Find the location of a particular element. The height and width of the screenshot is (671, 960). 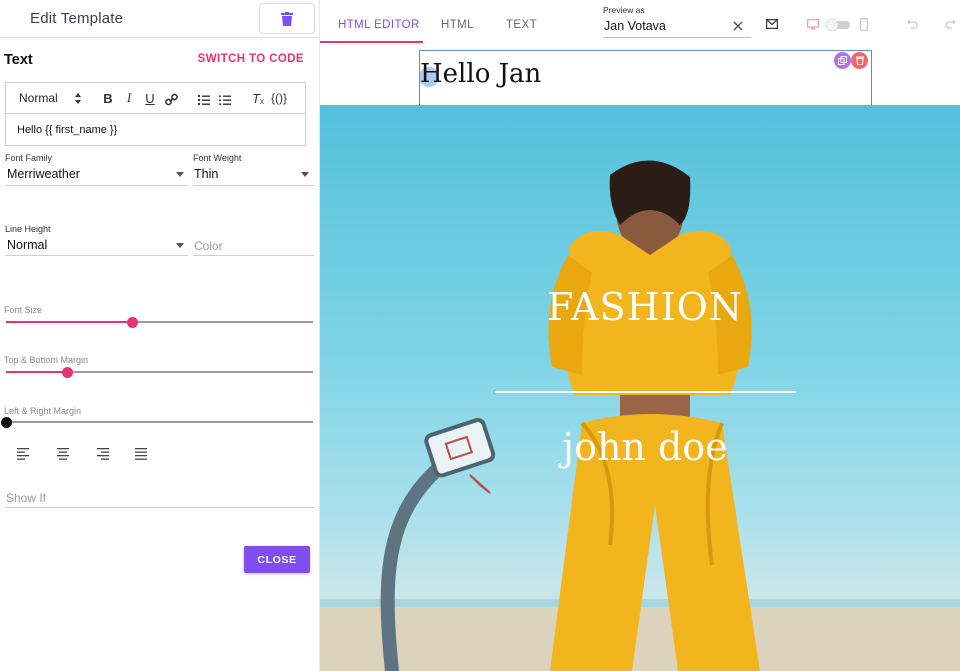

font-weight-dropdown-icon is located at coordinates (305, 174).